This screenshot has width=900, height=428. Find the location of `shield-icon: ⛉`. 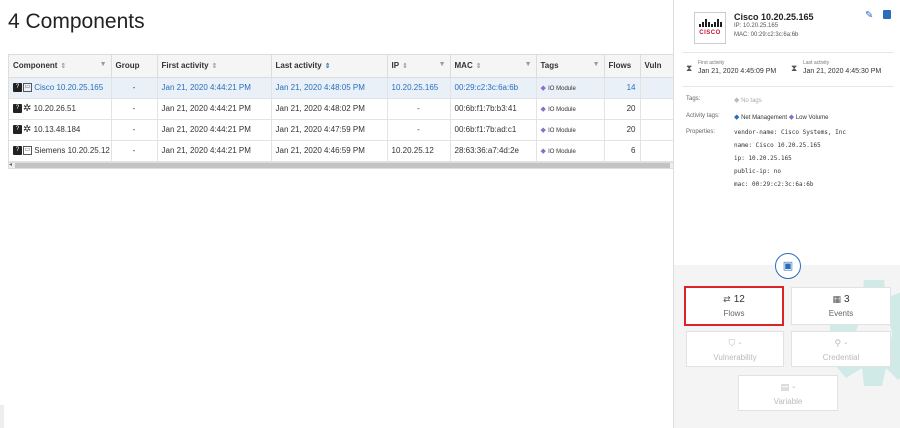

shield-icon: ⛉ is located at coordinates (732, 343).